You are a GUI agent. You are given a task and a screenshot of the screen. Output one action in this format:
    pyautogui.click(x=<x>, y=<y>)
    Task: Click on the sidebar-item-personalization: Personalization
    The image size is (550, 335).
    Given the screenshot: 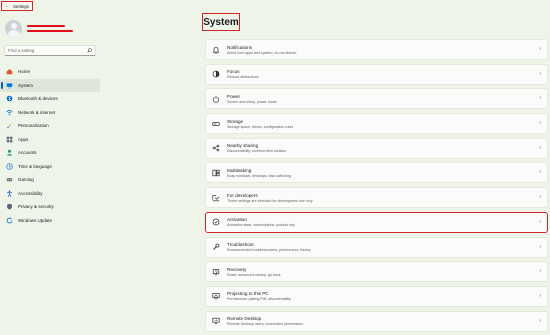 What is the action you would take?
    pyautogui.click(x=50, y=126)
    